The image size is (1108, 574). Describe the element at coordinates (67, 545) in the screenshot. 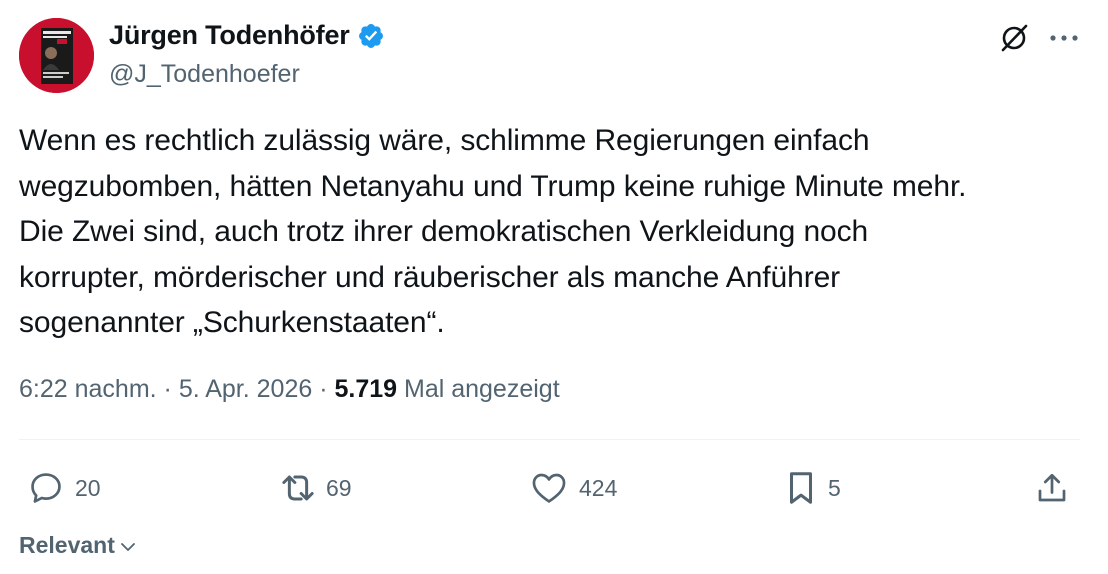

I see `replies-sort-label: Relevant` at that location.